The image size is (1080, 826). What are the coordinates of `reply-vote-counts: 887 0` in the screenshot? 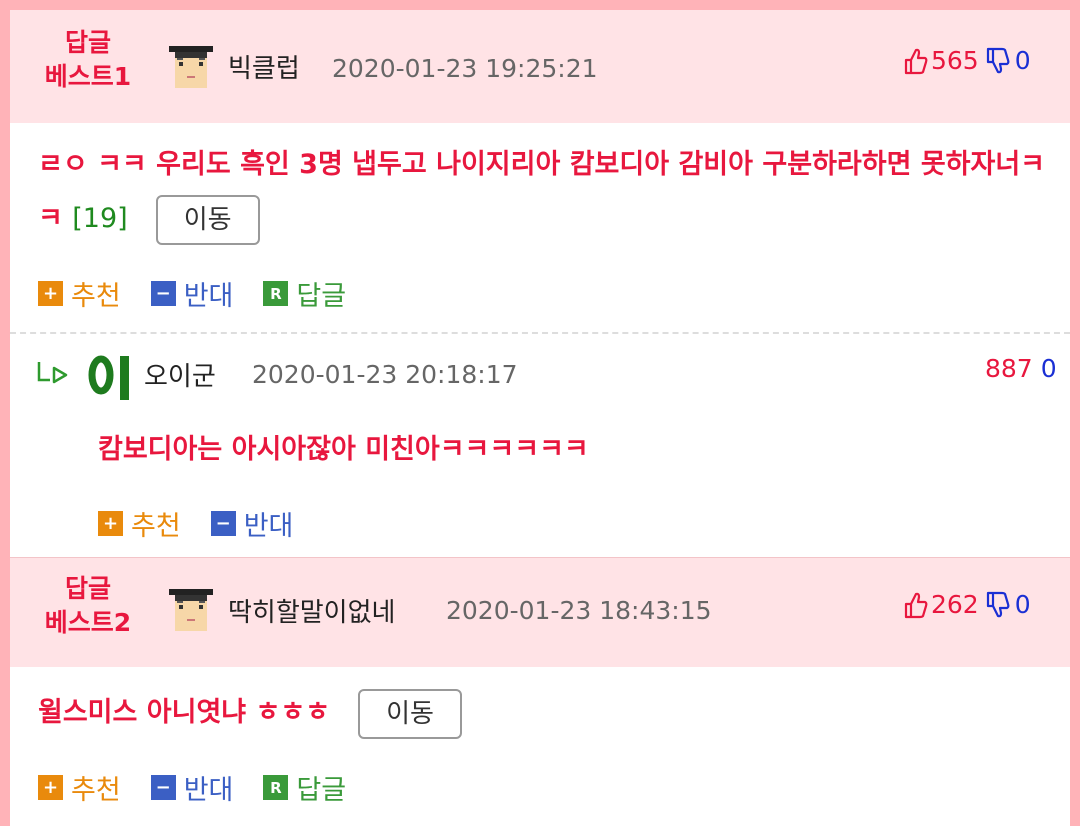 It's located at (1020, 368).